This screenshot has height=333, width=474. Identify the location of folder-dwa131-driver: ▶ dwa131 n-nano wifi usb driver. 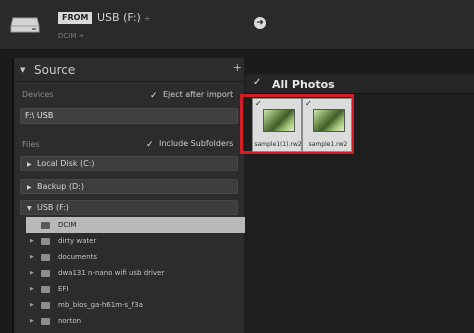
(130, 273).